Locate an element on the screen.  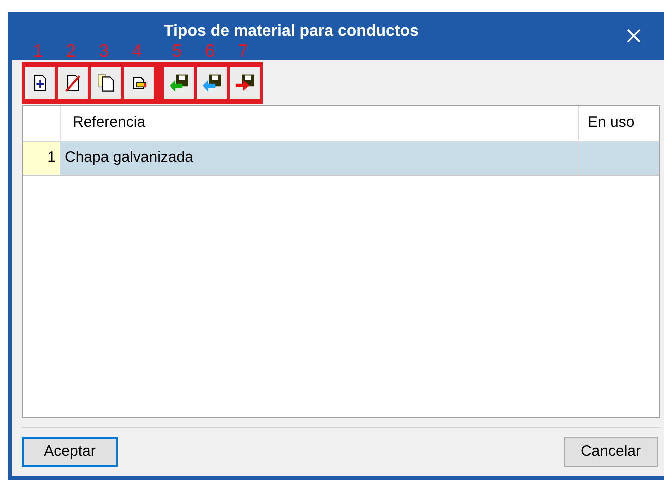
column-header: Referencia is located at coordinates (320, 123).